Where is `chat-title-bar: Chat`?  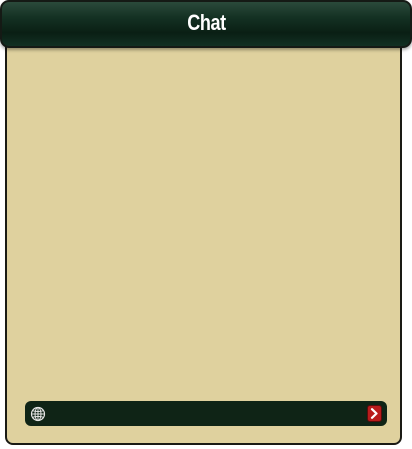 chat-title-bar: Chat is located at coordinates (206, 24).